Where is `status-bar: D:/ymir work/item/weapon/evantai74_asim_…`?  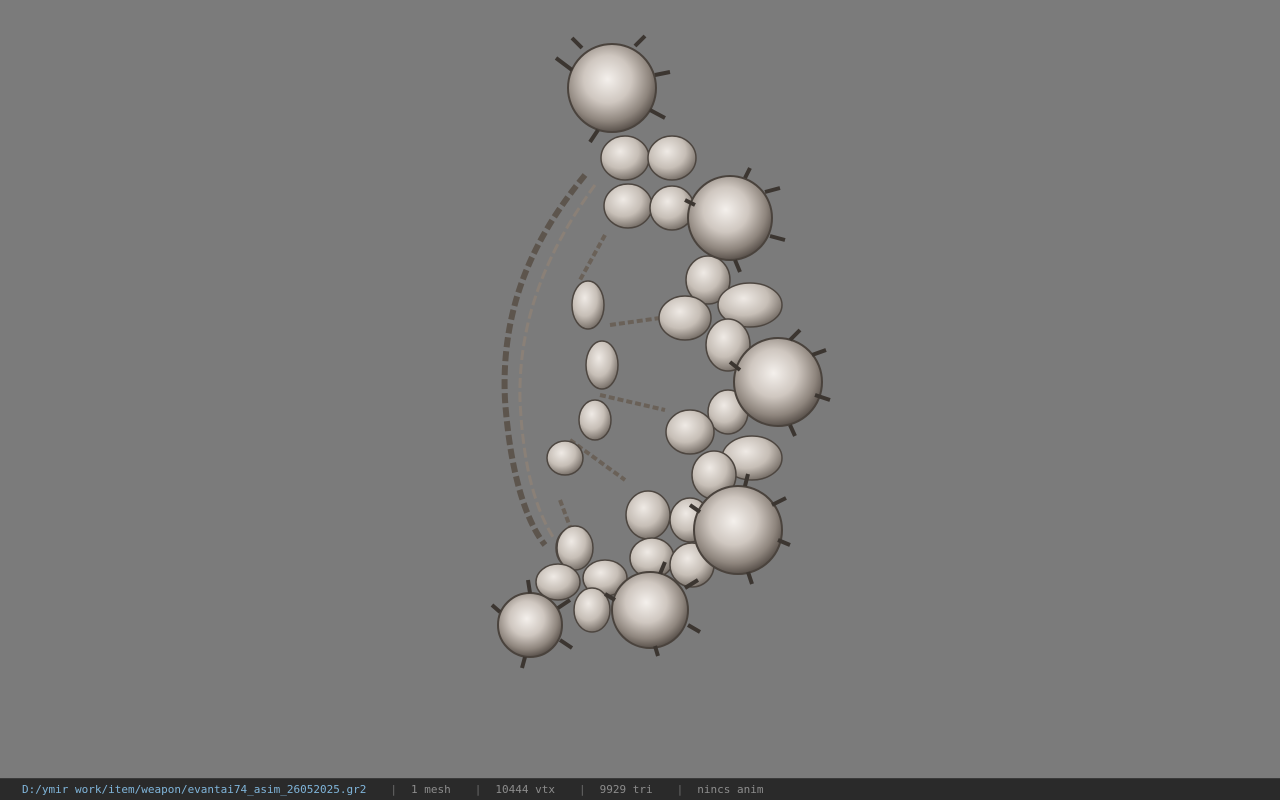
status-bar: D:/ymir work/item/weapon/evantai74_asim_… is located at coordinates (640, 789).